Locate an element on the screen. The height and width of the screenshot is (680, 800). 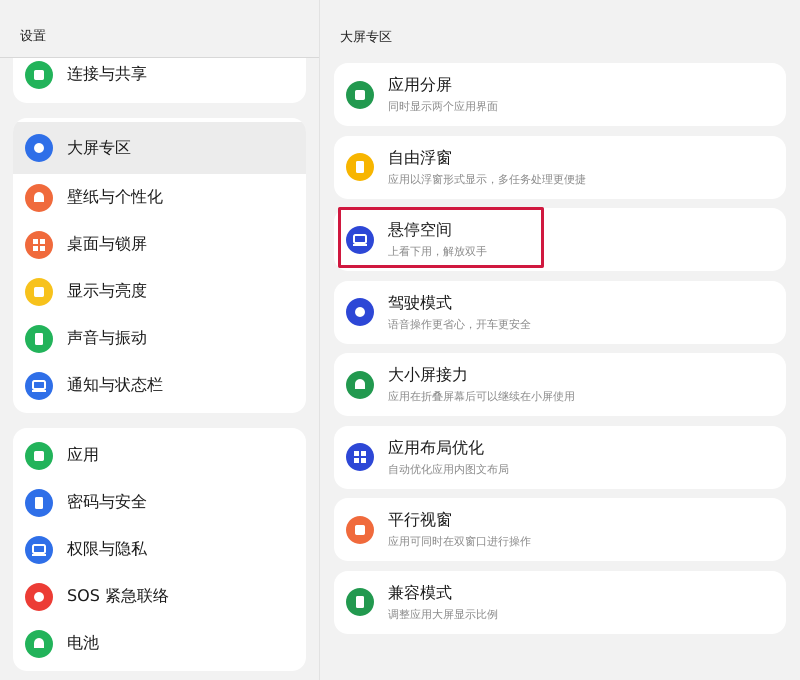
sidebar-item: 声音与振动 is located at coordinates (159, 338).